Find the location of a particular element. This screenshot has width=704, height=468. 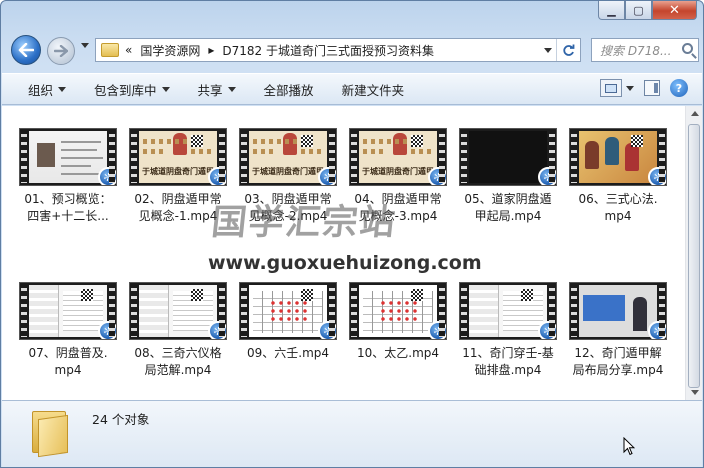

video-thumbnail: 于城道阴盘奇门遁甲 is located at coordinates (398, 157).